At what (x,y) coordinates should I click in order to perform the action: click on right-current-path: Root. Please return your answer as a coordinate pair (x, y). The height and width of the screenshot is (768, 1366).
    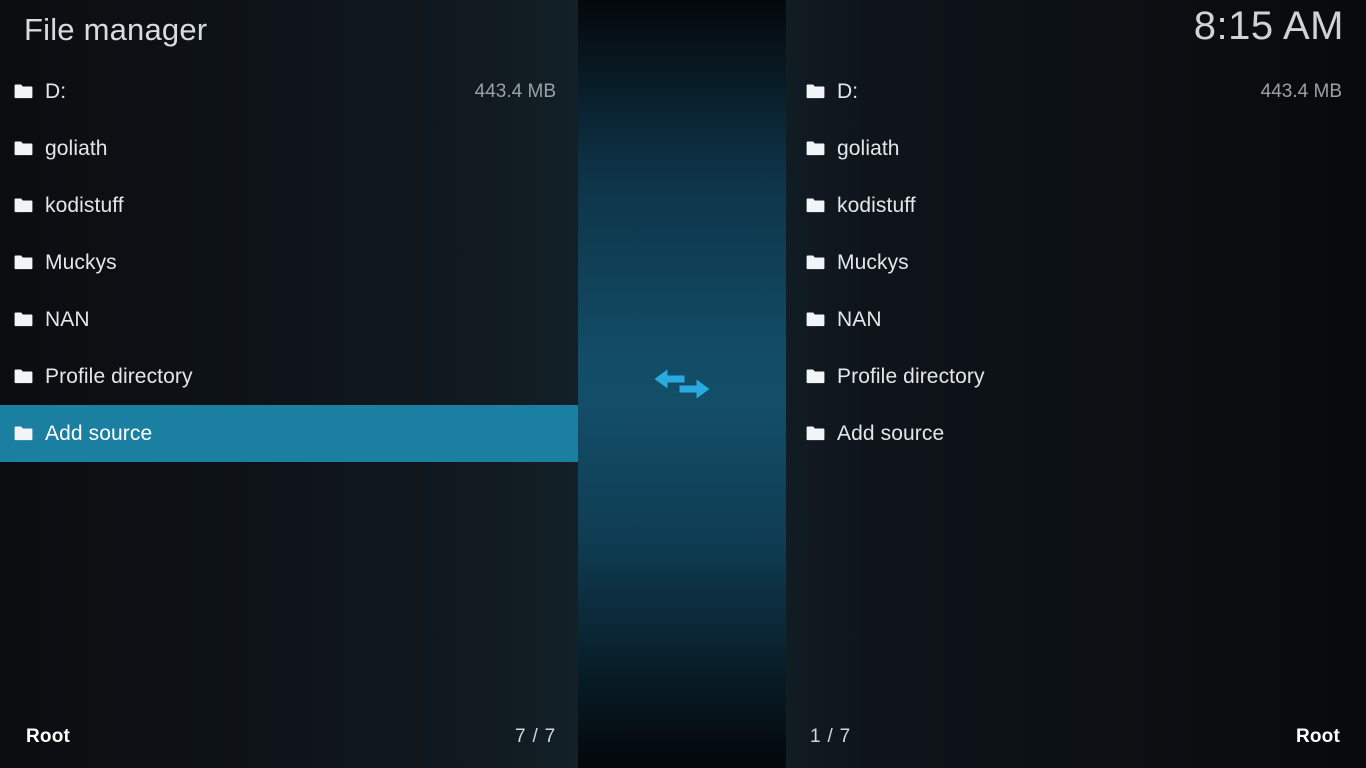
    Looking at the image, I should click on (1317, 736).